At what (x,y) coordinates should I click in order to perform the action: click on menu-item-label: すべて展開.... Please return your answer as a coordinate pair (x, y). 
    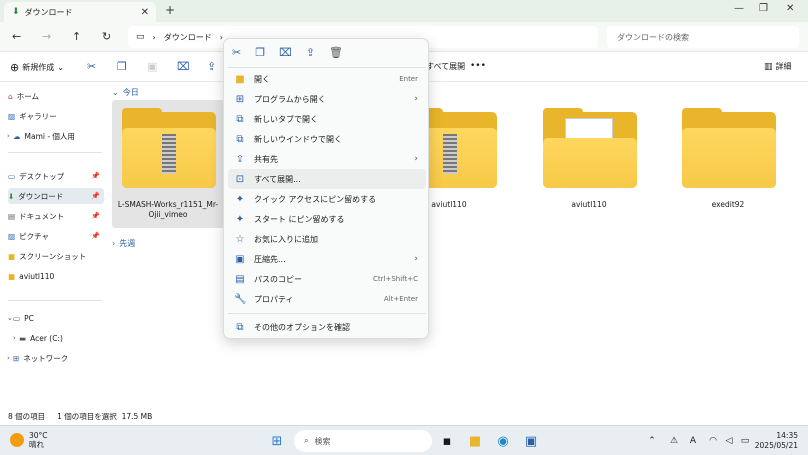
    Looking at the image, I should click on (277, 179).